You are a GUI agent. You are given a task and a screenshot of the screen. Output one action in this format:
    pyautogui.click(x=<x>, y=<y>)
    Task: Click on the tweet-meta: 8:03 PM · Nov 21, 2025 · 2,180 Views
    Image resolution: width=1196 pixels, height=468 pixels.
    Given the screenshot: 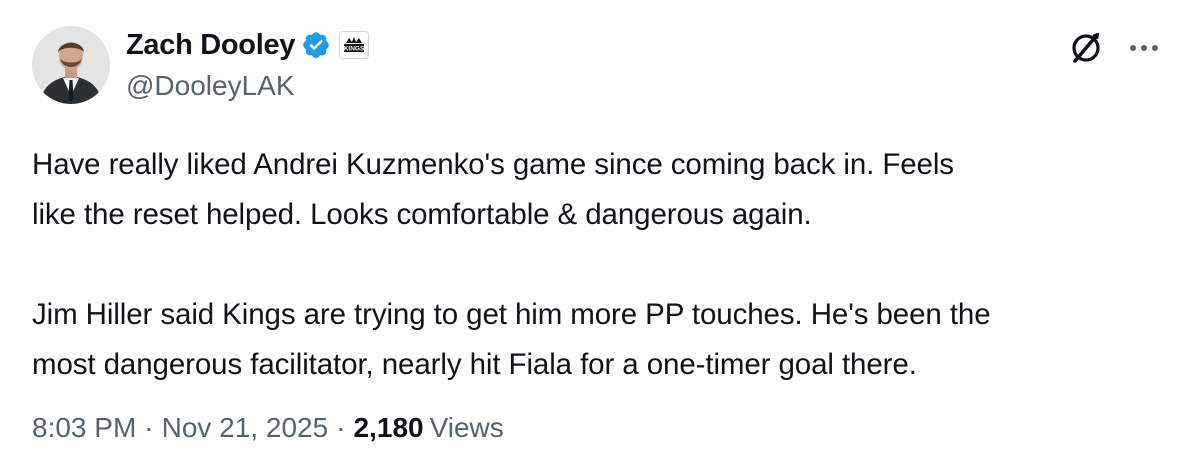 What is the action you would take?
    pyautogui.click(x=268, y=428)
    